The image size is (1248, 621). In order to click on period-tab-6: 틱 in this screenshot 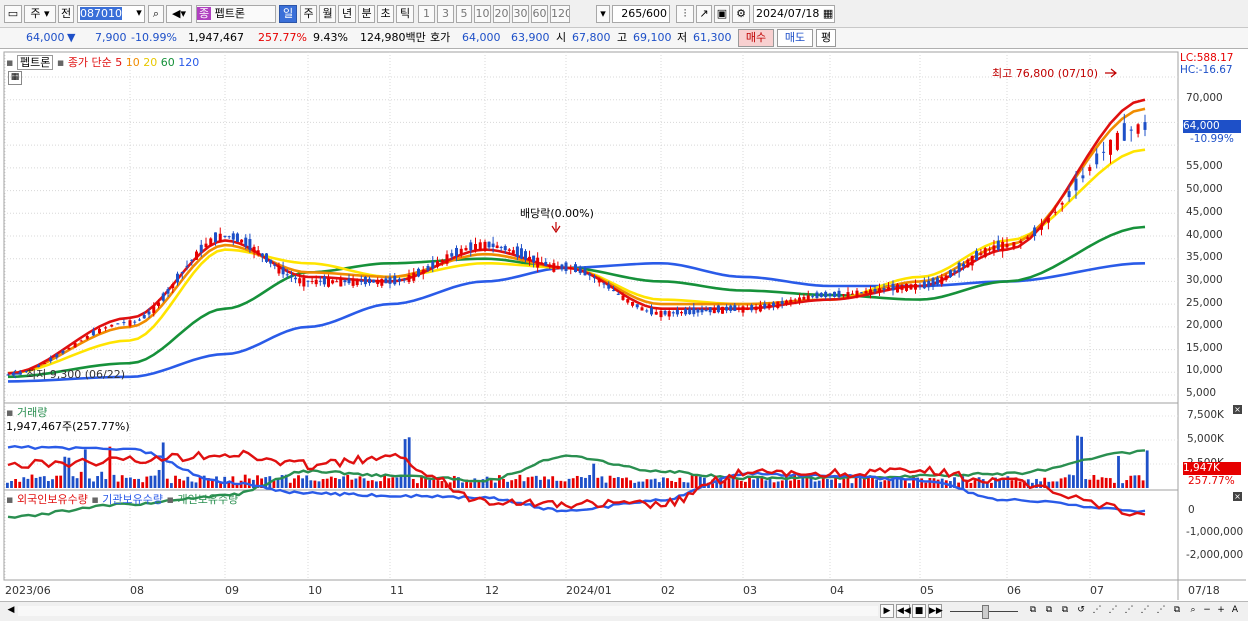, I will do `click(405, 14)`.